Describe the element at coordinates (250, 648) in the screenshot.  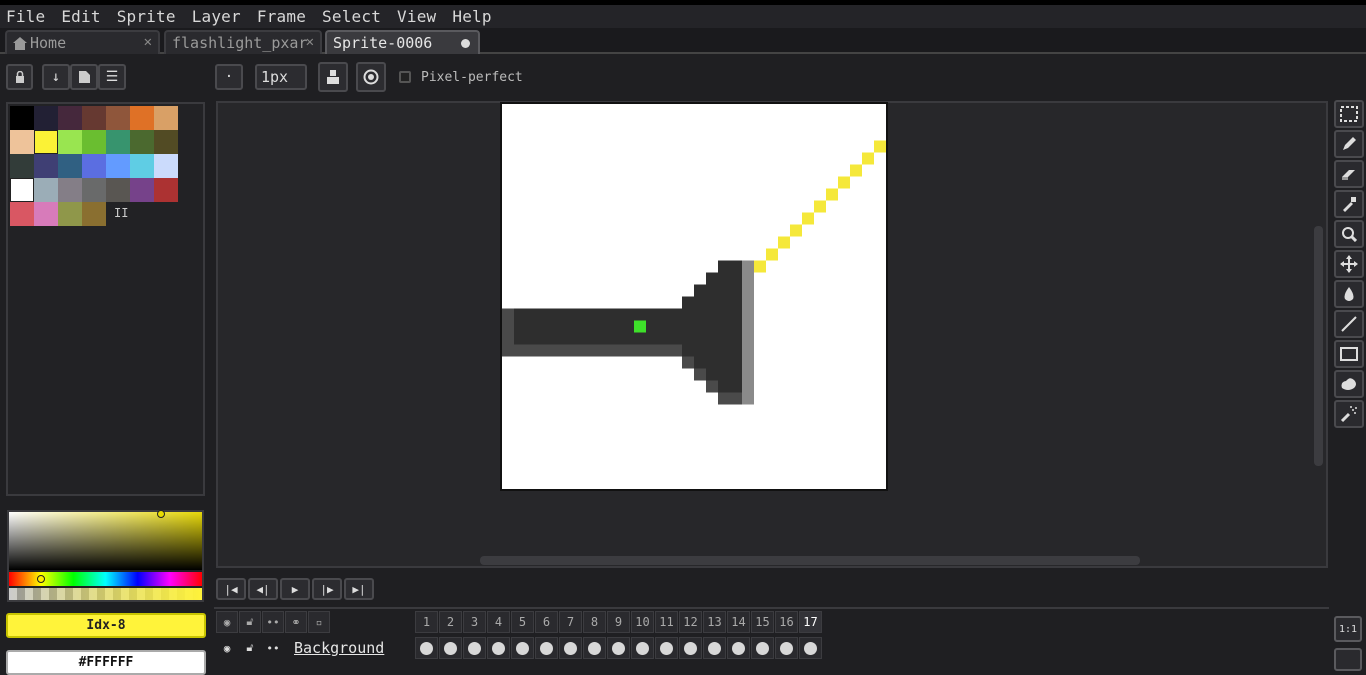
I see `unlock-icon: 🔓︎` at that location.